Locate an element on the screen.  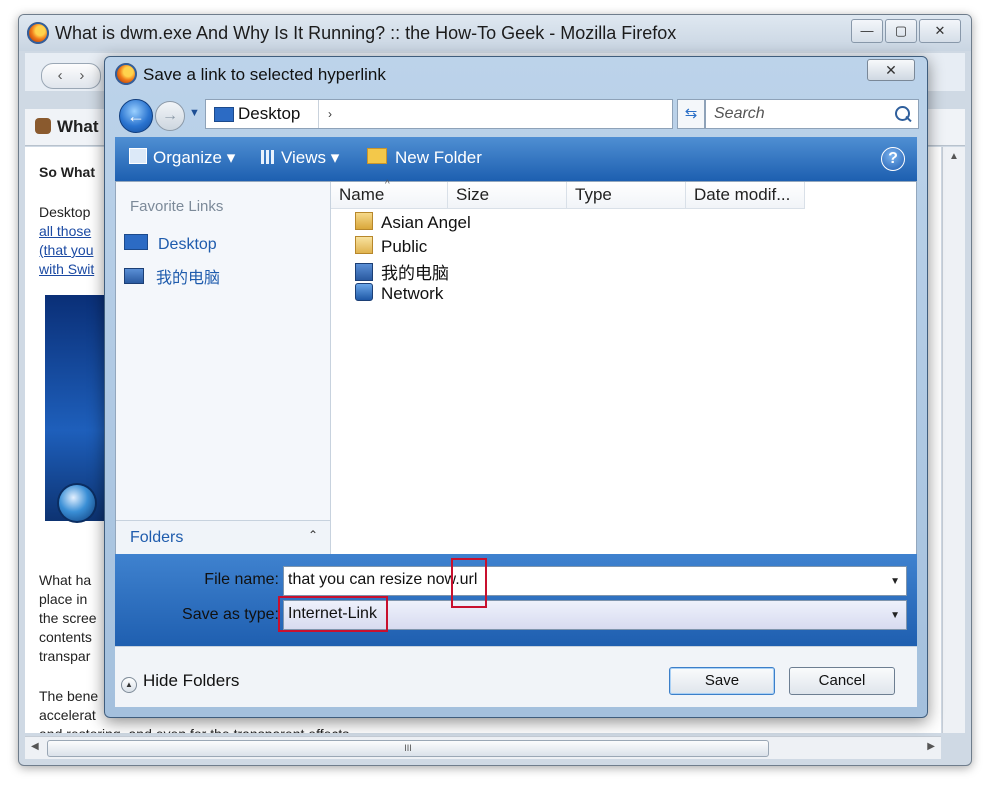
collapse-chevron-icon: ⌃ is located at coordinates (313, 535).